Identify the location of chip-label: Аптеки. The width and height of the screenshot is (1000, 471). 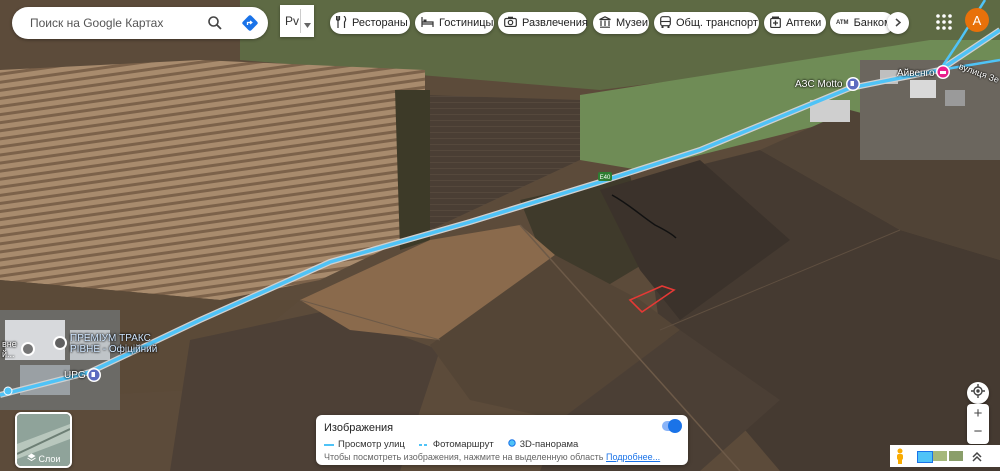
(804, 23).